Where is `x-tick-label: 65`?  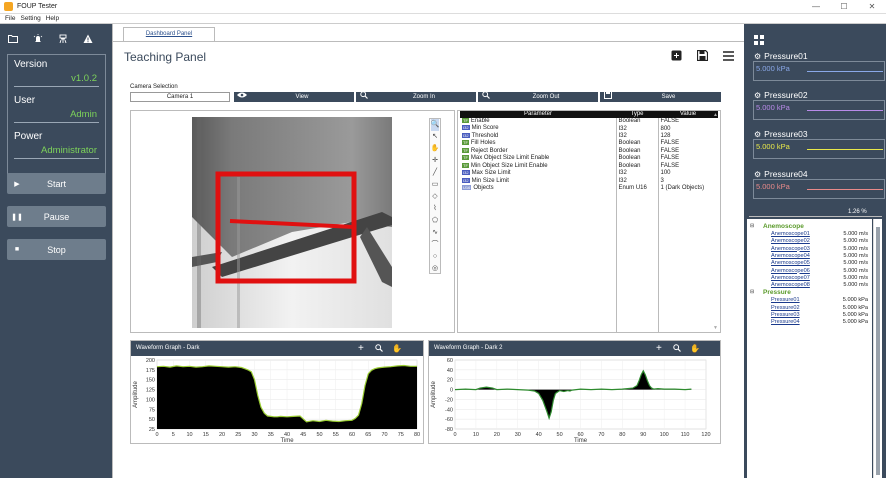 x-tick-label: 65 is located at coordinates (368, 435).